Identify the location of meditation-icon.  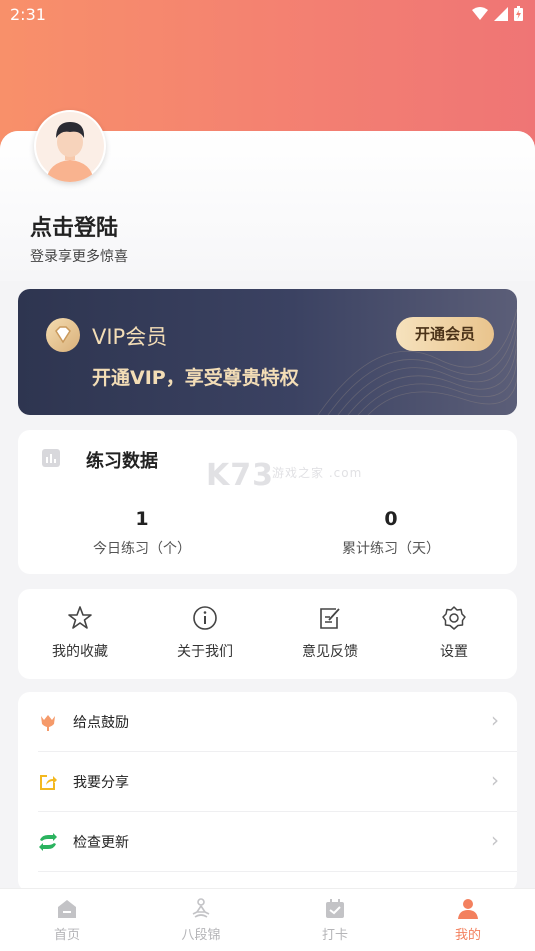
(201, 908).